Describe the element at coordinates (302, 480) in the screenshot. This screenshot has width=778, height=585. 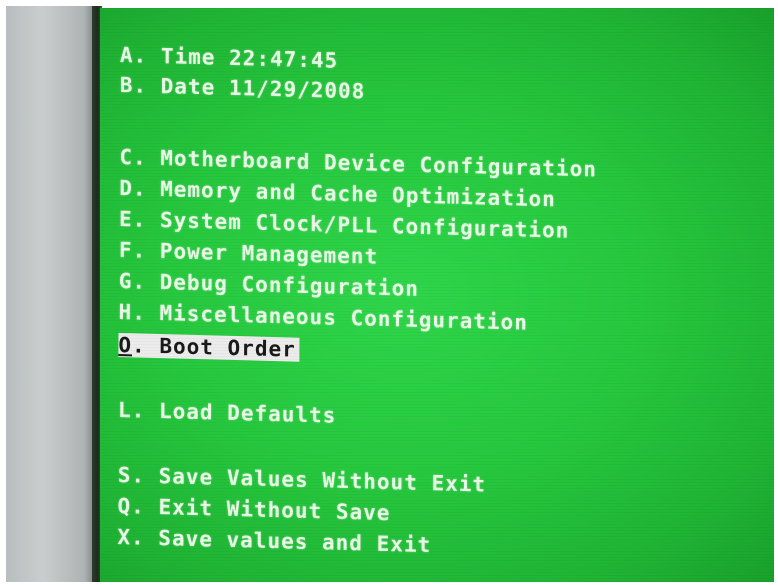
I see `menu-item-save-without-exit: S. Save Values Without Exit` at that location.